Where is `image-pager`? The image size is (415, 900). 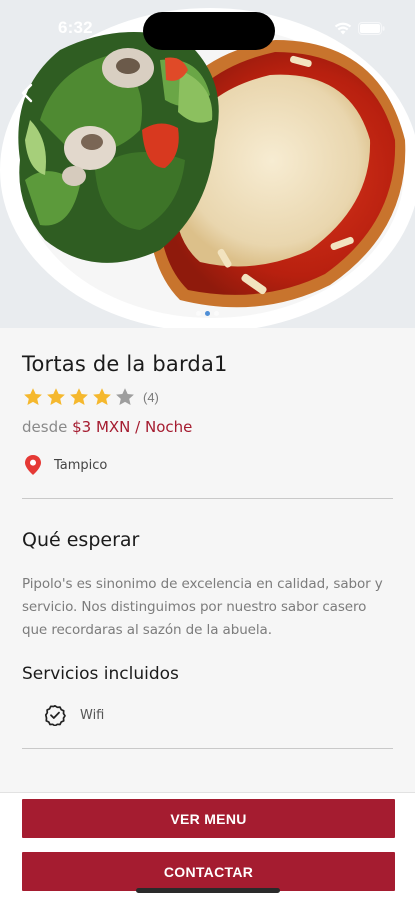 image-pager is located at coordinates (207, 313).